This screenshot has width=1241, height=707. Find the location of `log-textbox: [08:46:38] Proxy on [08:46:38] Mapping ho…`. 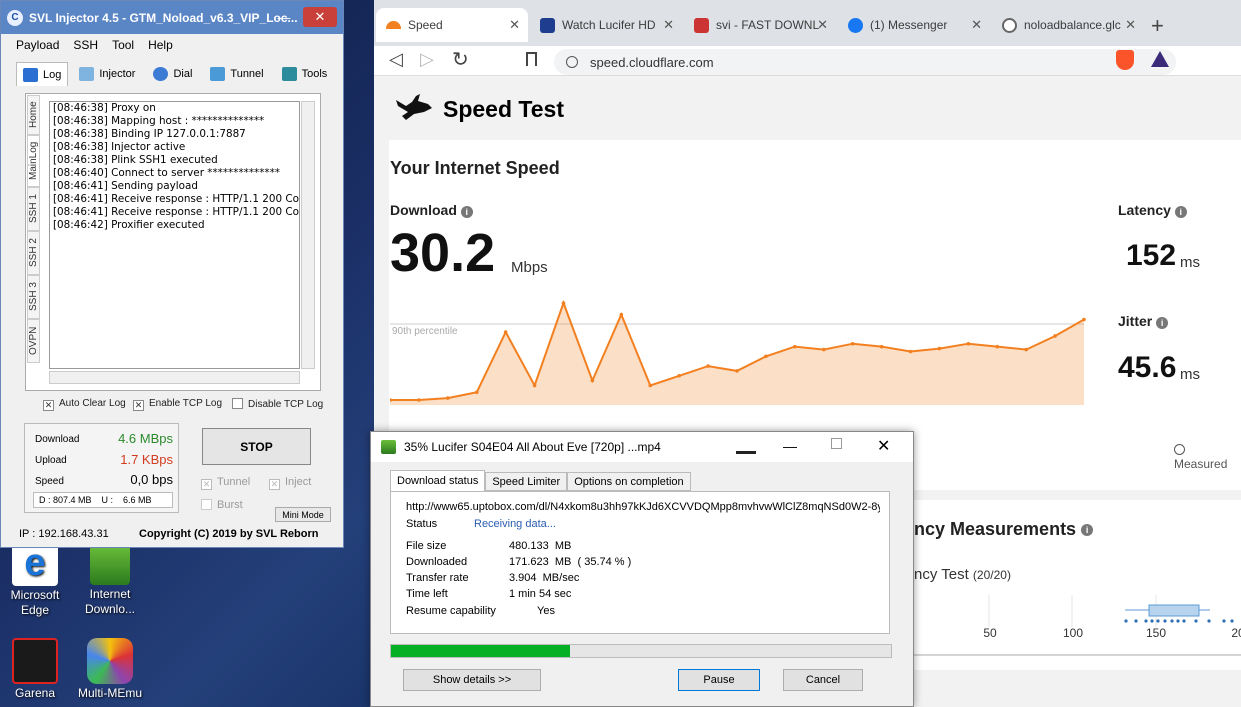

log-textbox: [08:46:38] Proxy on [08:46:38] Mapping ho… is located at coordinates (174, 235).